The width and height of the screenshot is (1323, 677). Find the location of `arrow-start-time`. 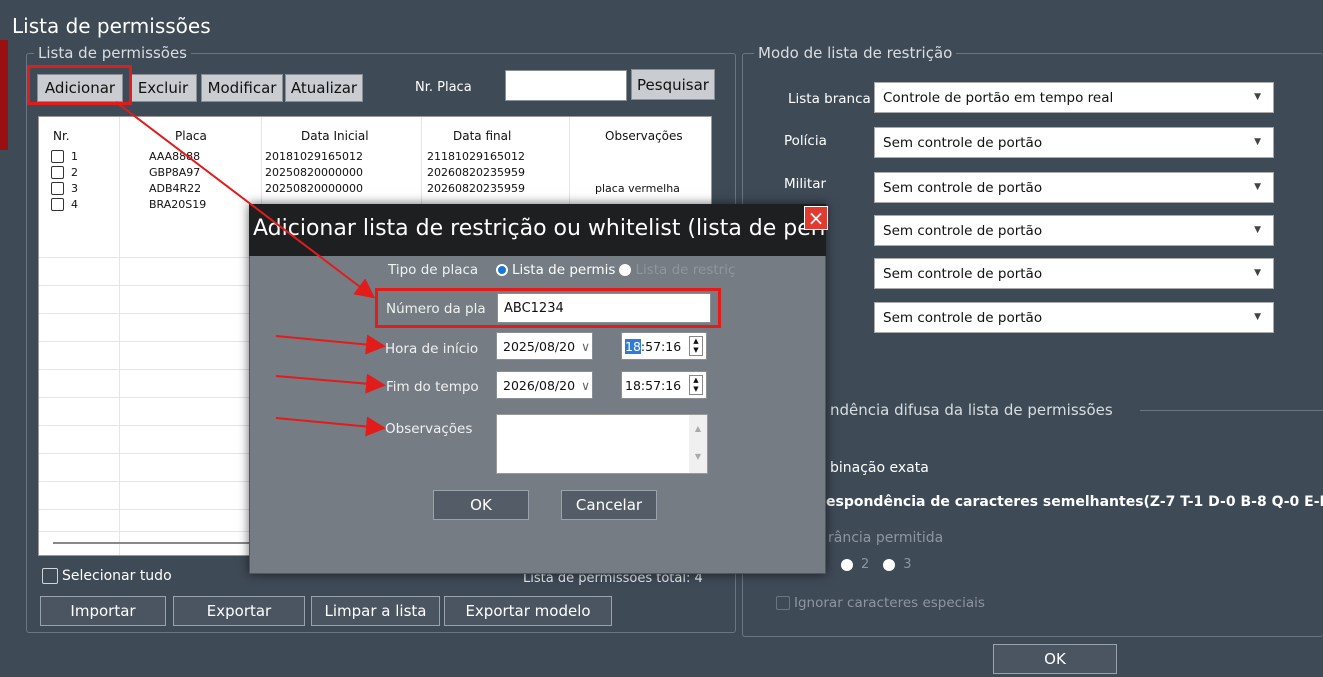

arrow-start-time is located at coordinates (330, 344).